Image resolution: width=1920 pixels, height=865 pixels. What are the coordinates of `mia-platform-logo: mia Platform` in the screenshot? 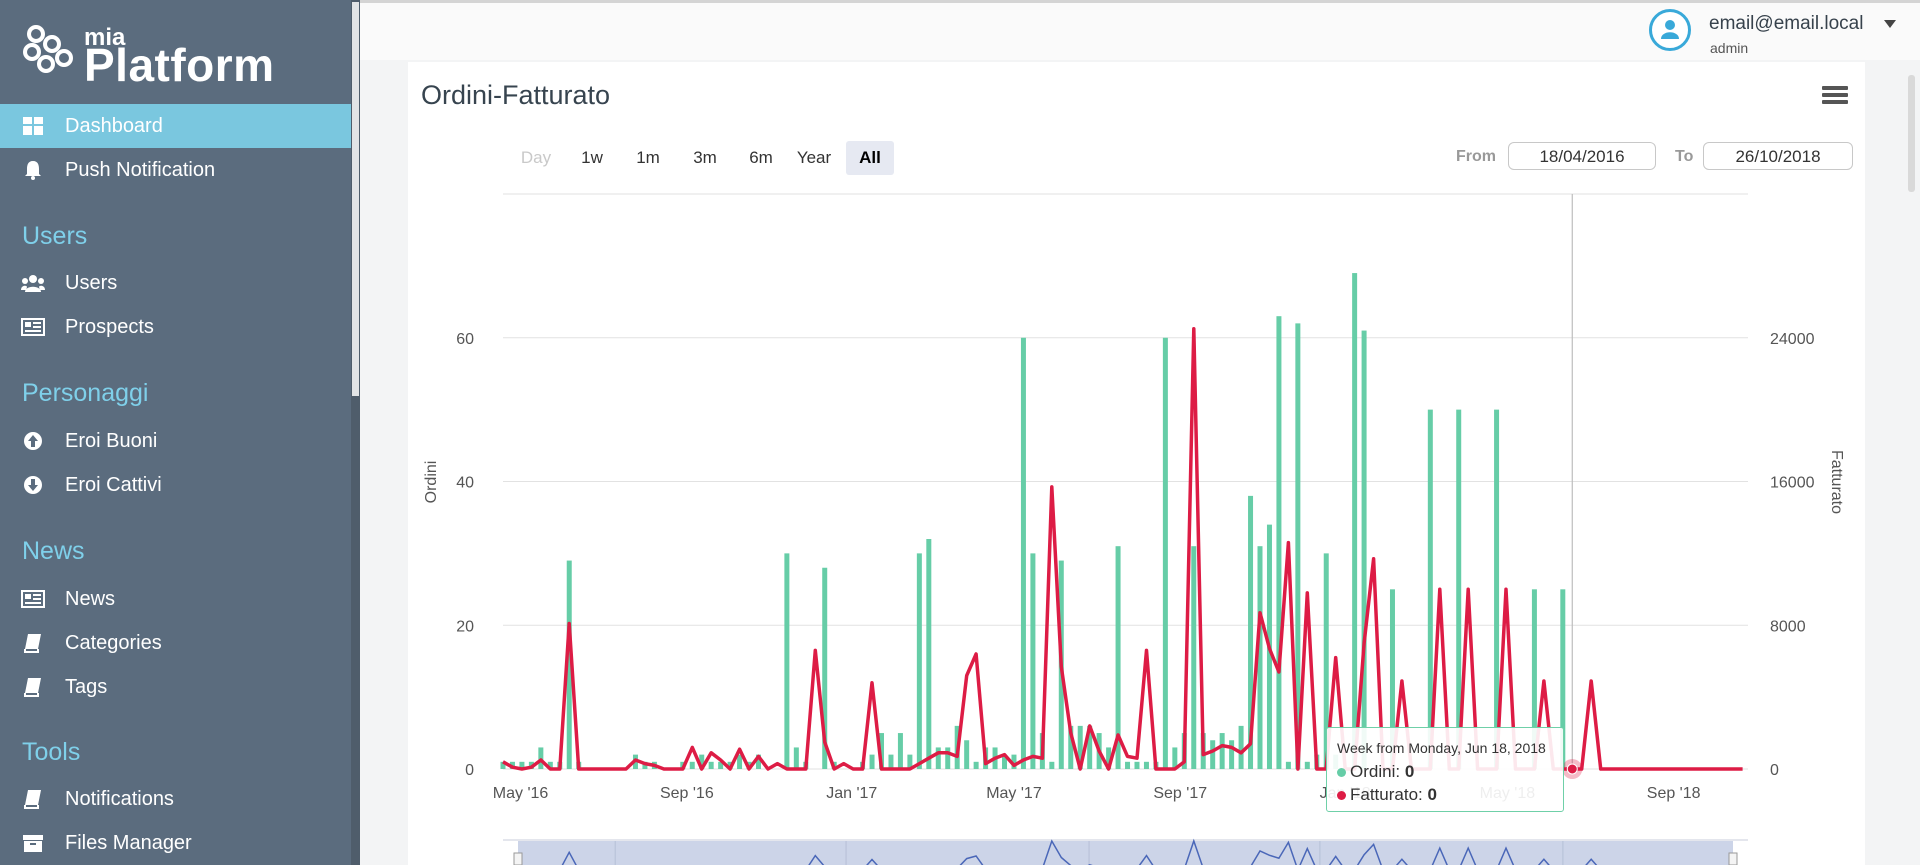 It's located at (152, 57).